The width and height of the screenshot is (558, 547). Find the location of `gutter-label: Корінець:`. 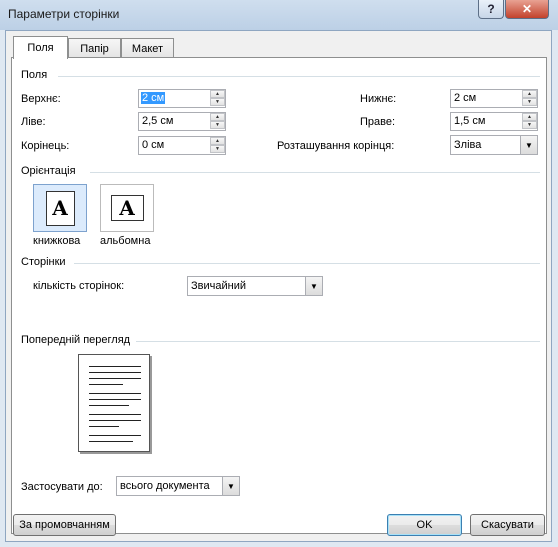

gutter-label: Корінець: is located at coordinates (45, 146).